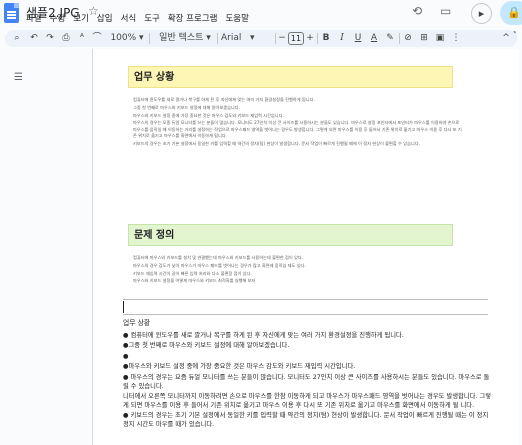 This screenshot has width=522, height=445. What do you see at coordinates (236, 19) in the screenshot?
I see `menu-help: 도움말` at bounding box center [236, 19].